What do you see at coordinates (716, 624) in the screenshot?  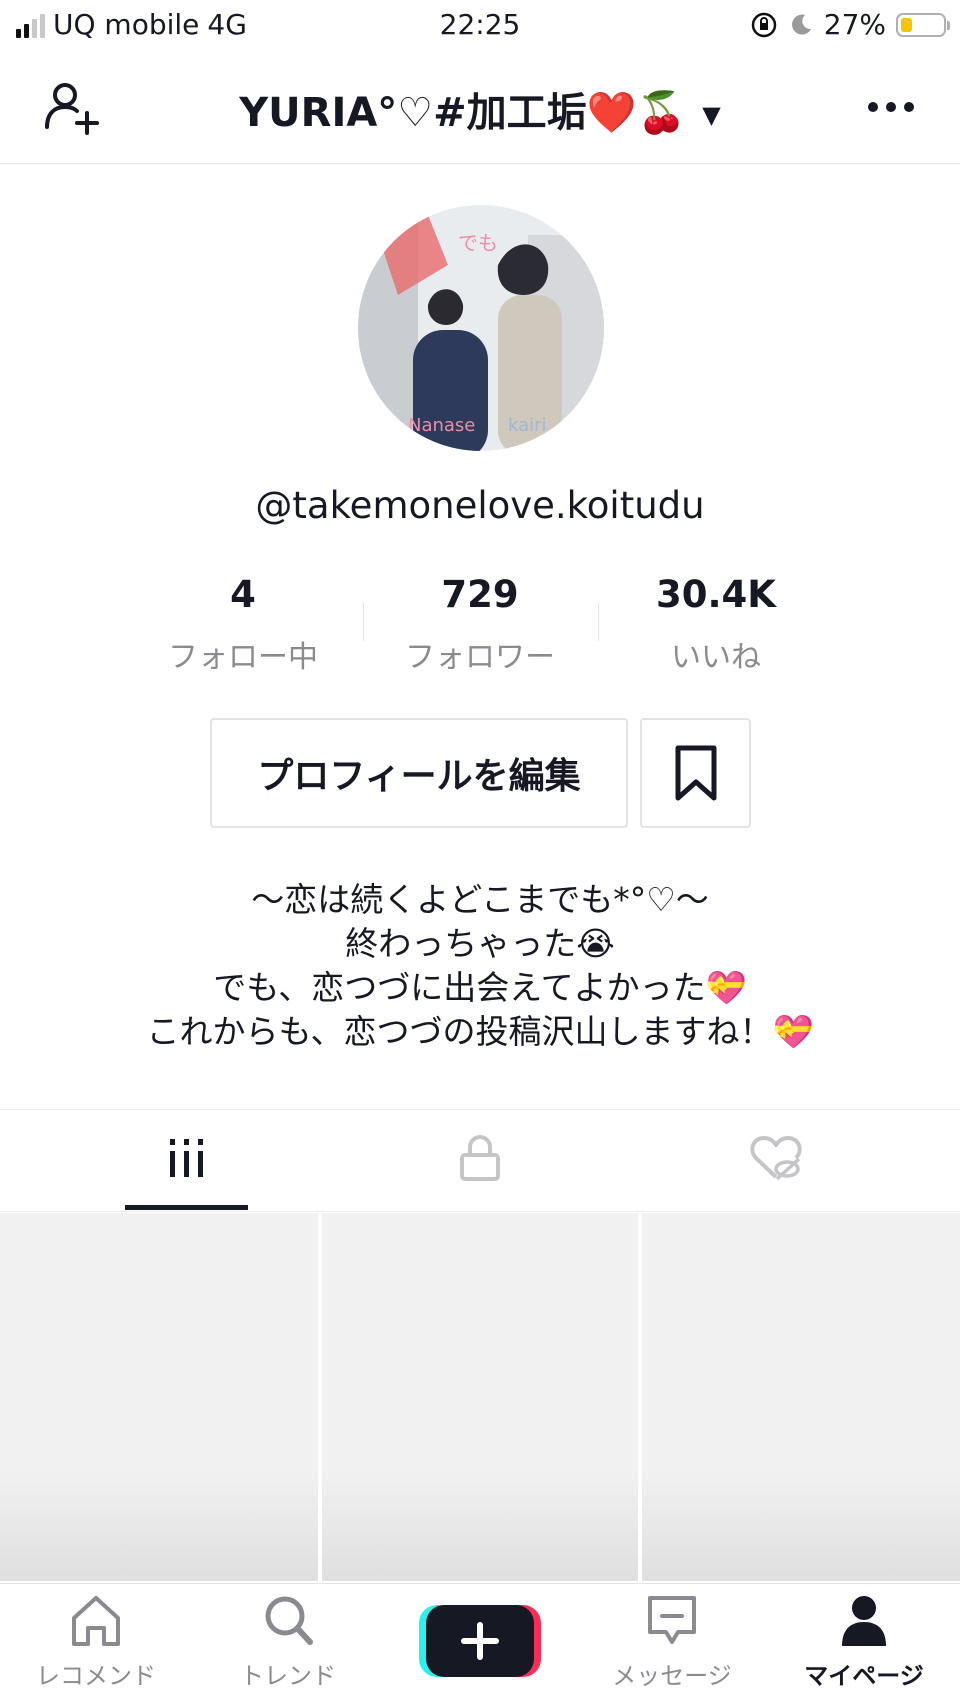 I see `likes-stat: 30.4K いいね` at bounding box center [716, 624].